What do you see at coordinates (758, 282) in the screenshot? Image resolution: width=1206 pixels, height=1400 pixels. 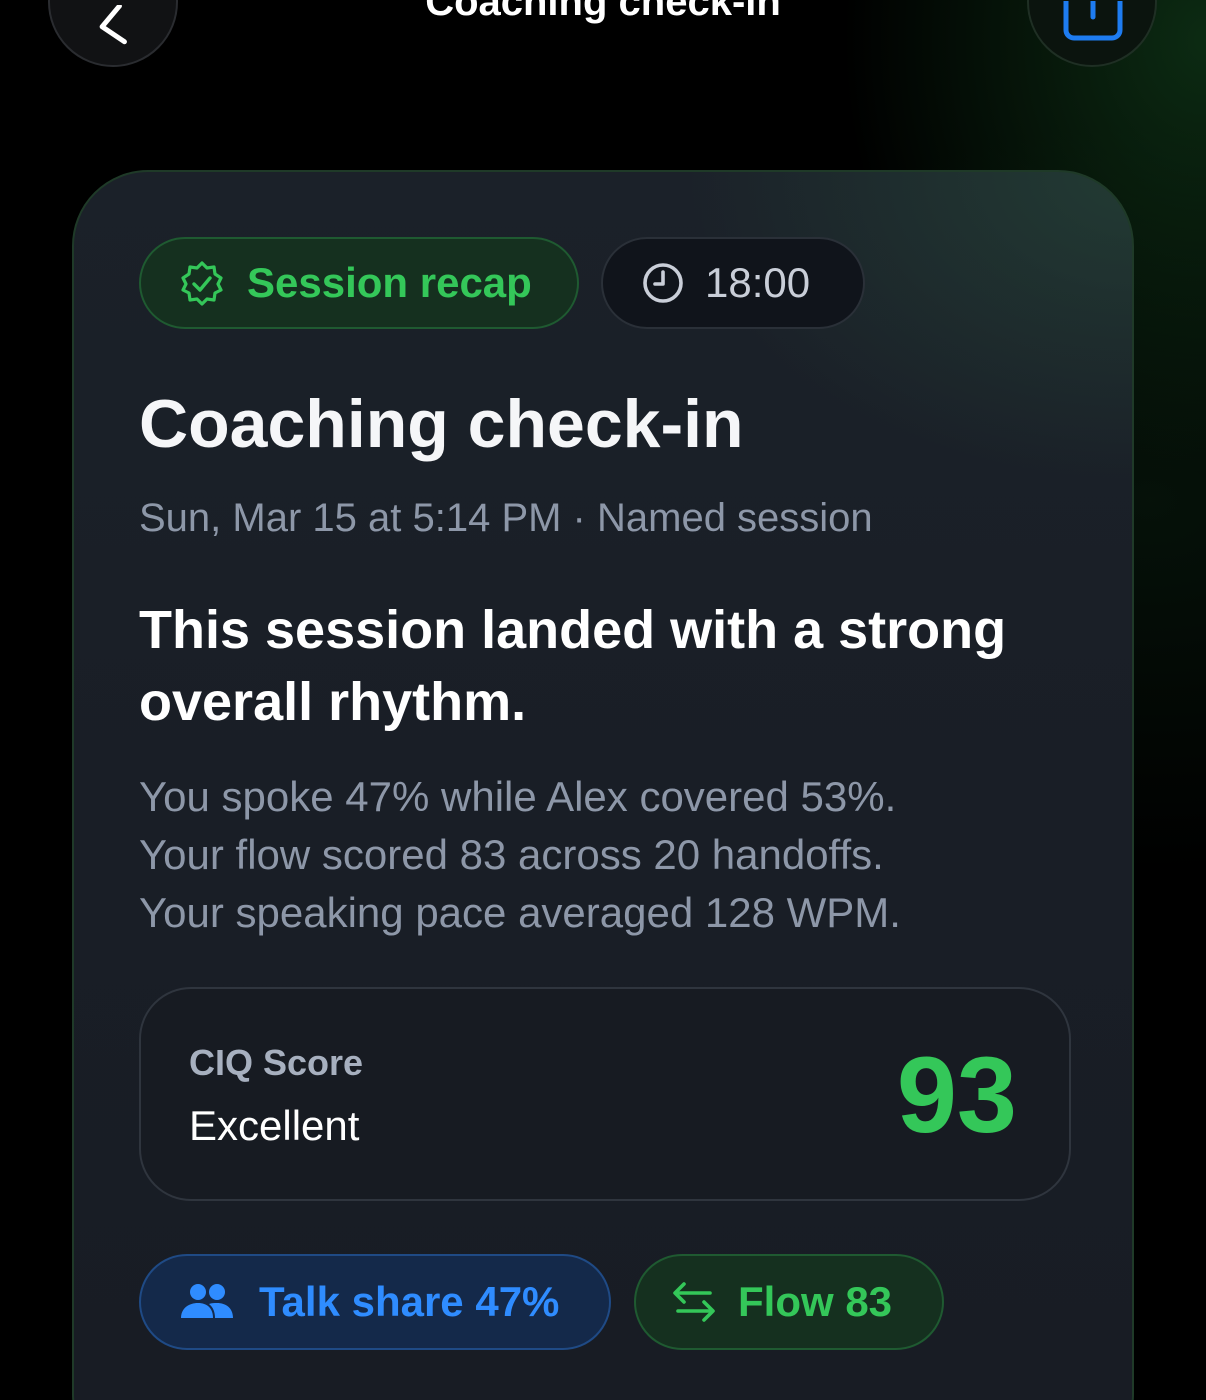 I see `duration-label: 18:00` at bounding box center [758, 282].